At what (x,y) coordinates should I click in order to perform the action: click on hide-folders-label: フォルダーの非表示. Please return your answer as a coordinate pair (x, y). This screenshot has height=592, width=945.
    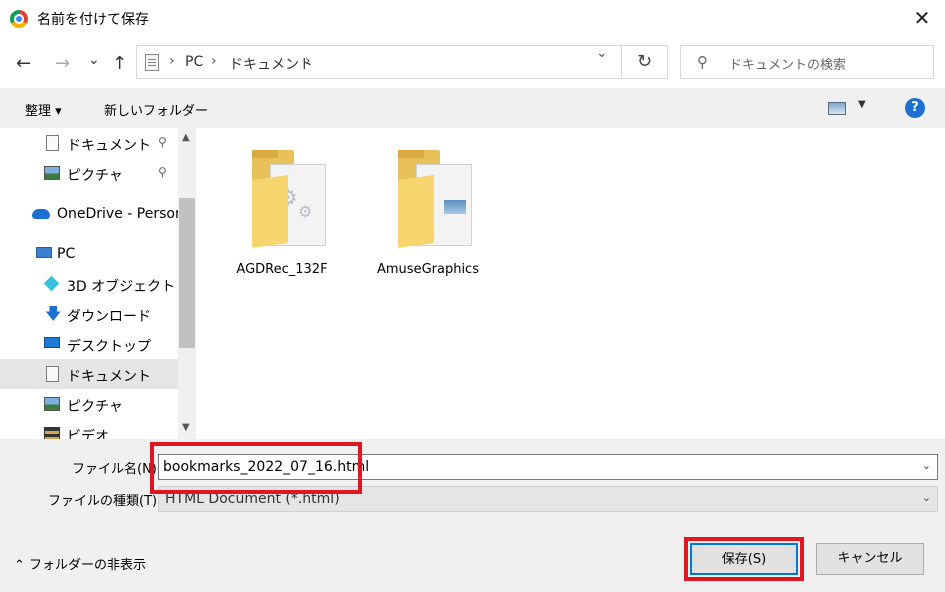
    Looking at the image, I should click on (88, 565).